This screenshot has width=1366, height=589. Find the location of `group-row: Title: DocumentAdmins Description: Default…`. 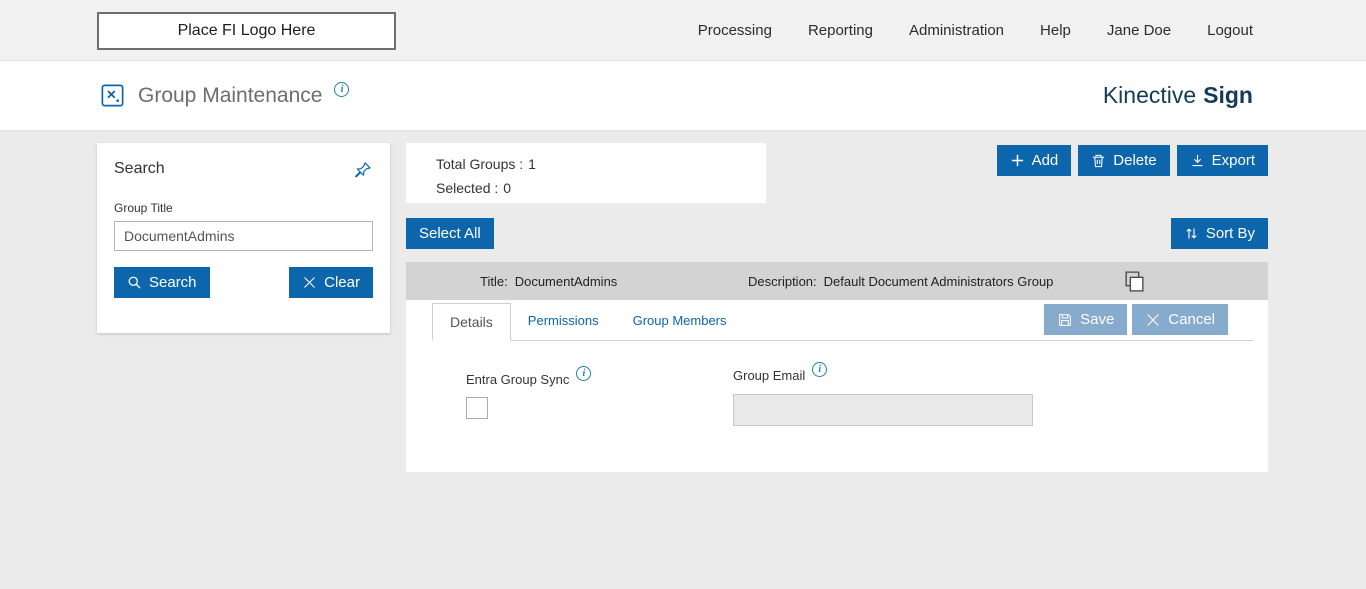

group-row: Title: DocumentAdmins Description: Default… is located at coordinates (837, 281).